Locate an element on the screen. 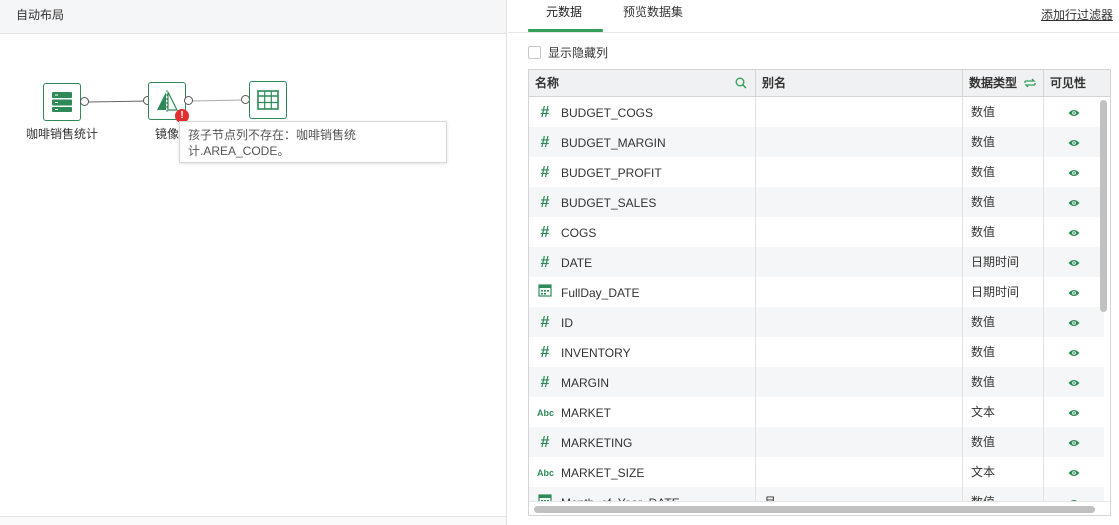 This screenshot has width=1119, height=525. field-name-cell: Month_of_Year_DATE is located at coordinates (642, 494).